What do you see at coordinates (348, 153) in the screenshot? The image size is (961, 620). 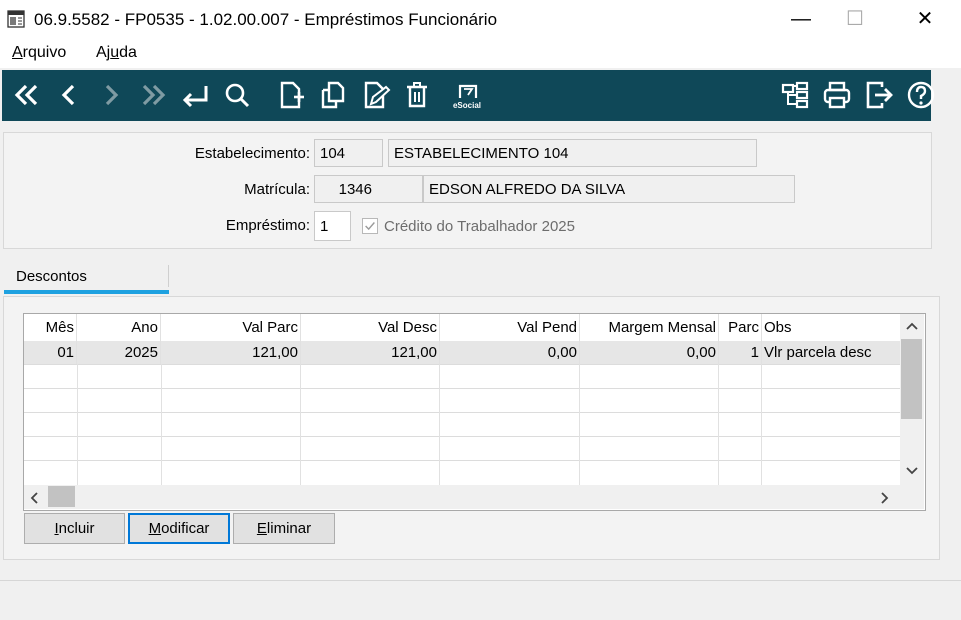 I see `estabelecimento-code-field: 104` at bounding box center [348, 153].